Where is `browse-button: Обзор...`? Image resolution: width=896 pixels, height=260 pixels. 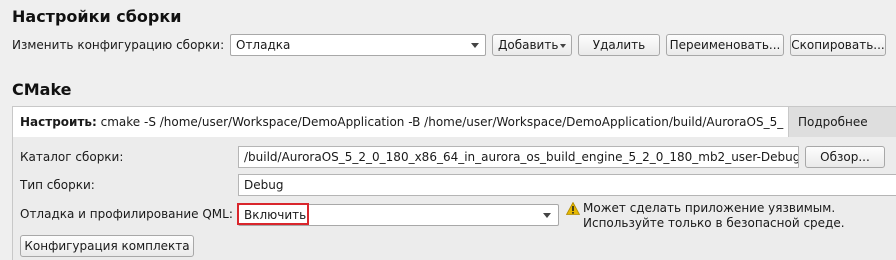 browse-button: Обзор... is located at coordinates (845, 157).